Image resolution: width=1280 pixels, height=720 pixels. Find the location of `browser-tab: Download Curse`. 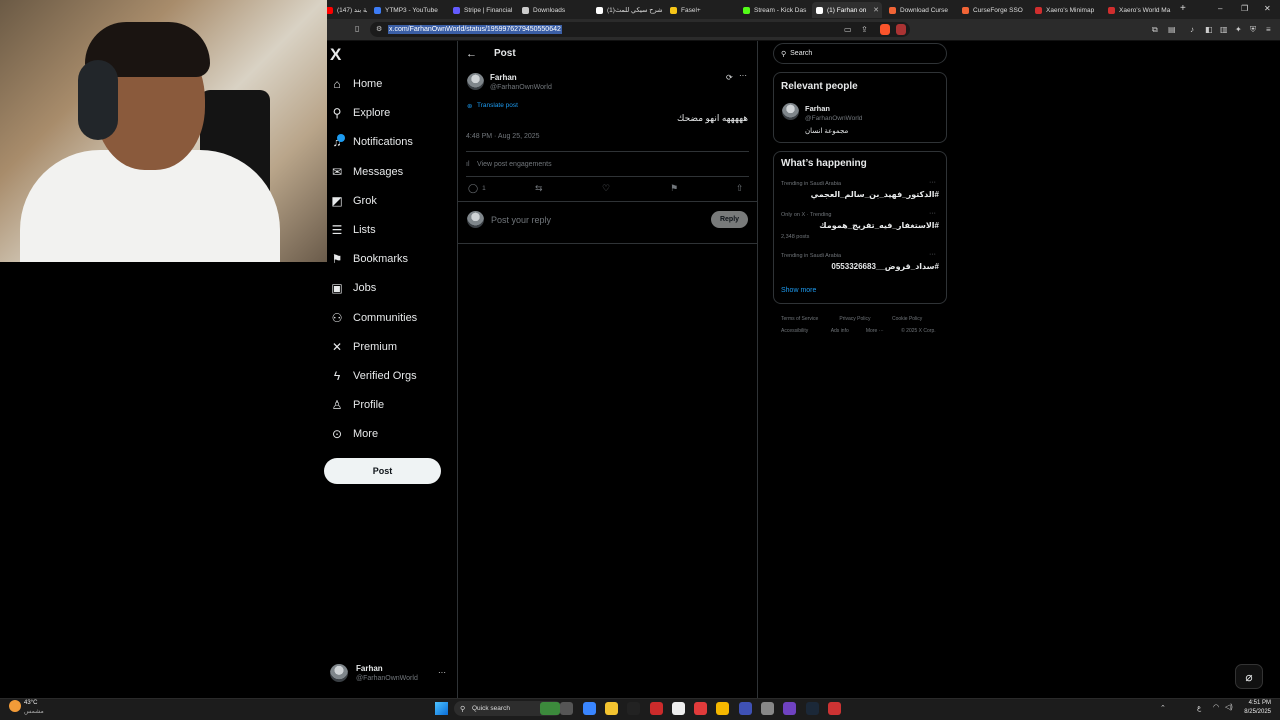

browser-tab: Download Curse is located at coordinates (920, 10).